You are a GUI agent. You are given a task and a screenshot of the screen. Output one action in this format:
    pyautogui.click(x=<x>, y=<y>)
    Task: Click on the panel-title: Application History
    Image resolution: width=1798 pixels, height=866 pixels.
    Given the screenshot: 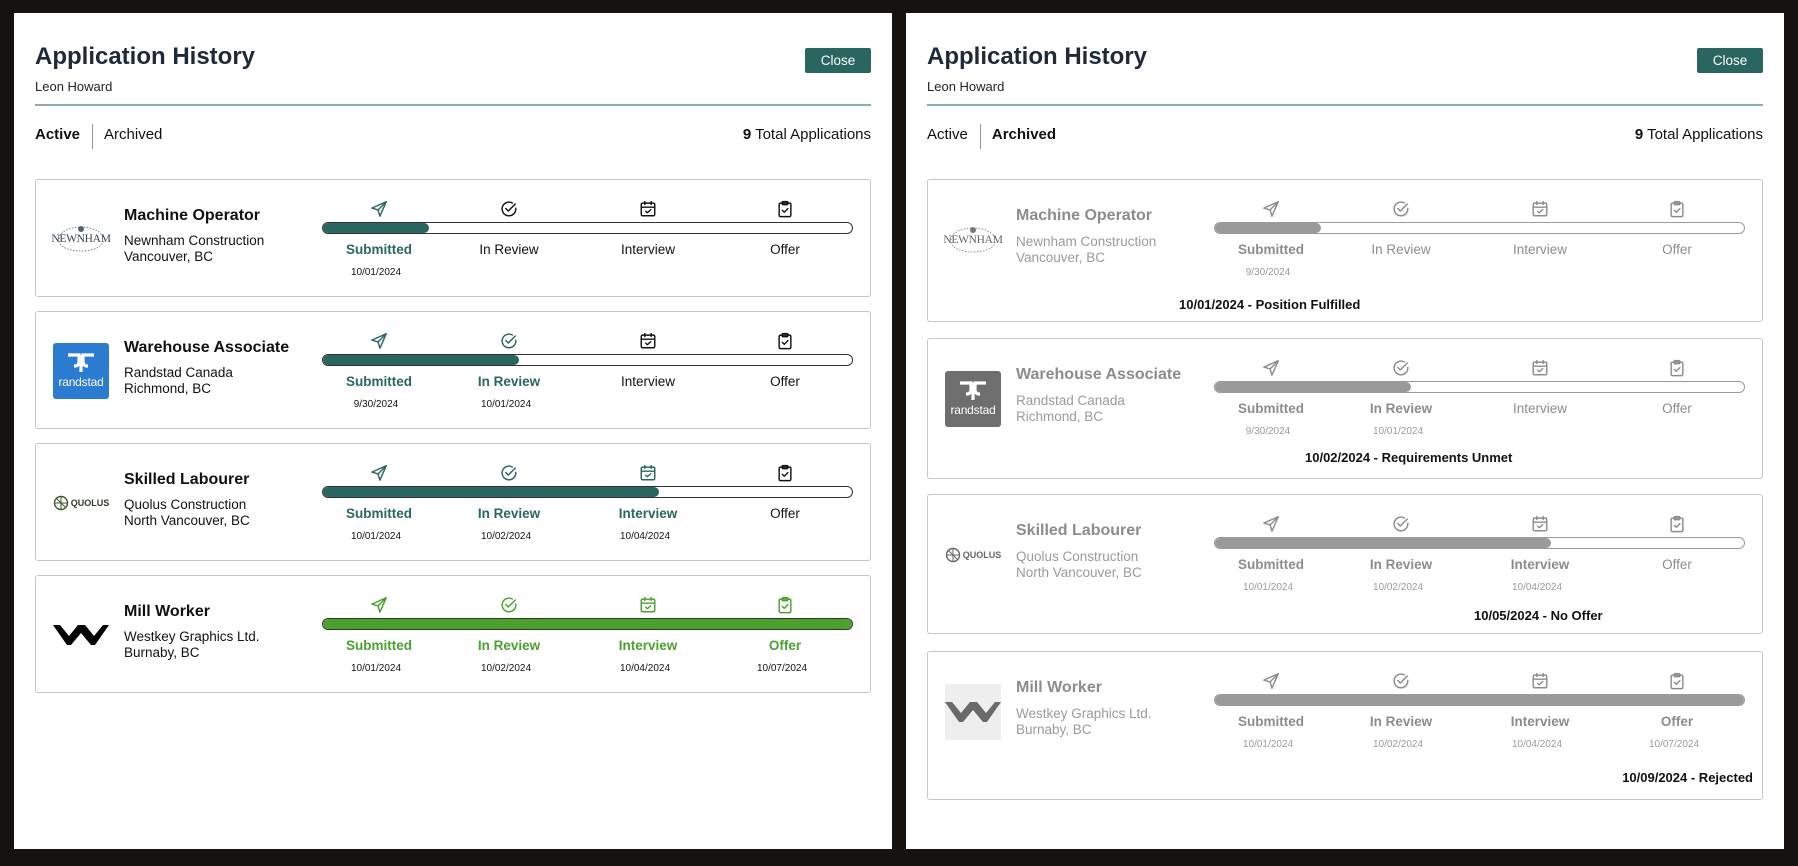 What is the action you would take?
    pyautogui.click(x=145, y=56)
    